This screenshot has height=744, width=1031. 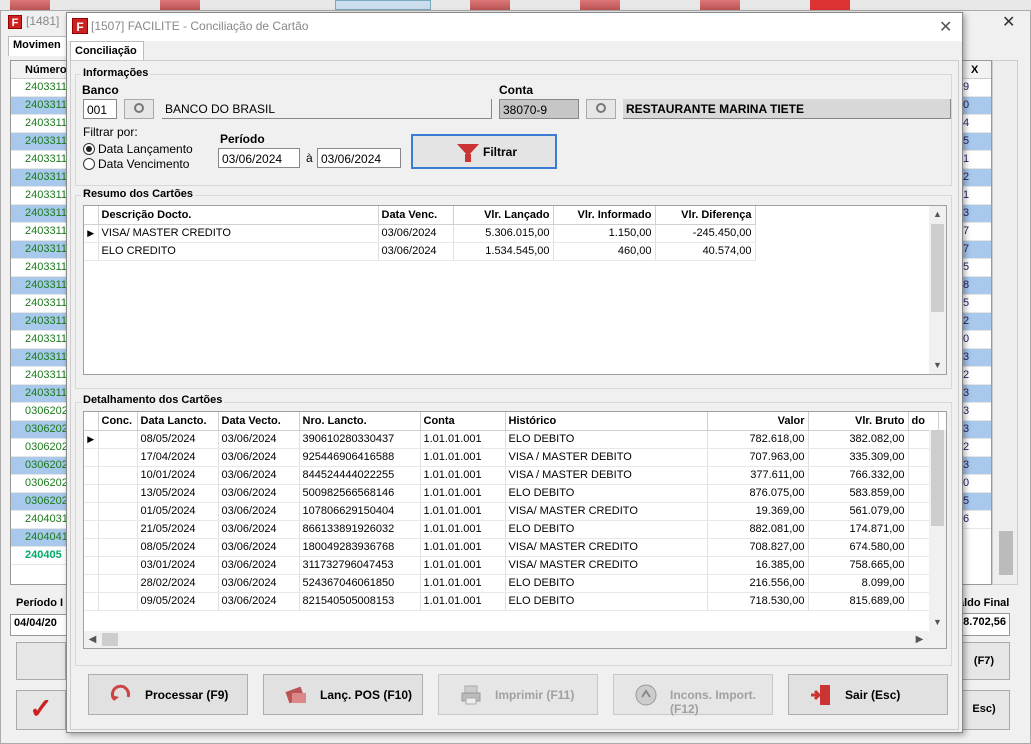 I want to click on background-grid-row: 240405, so click(x=40, y=556).